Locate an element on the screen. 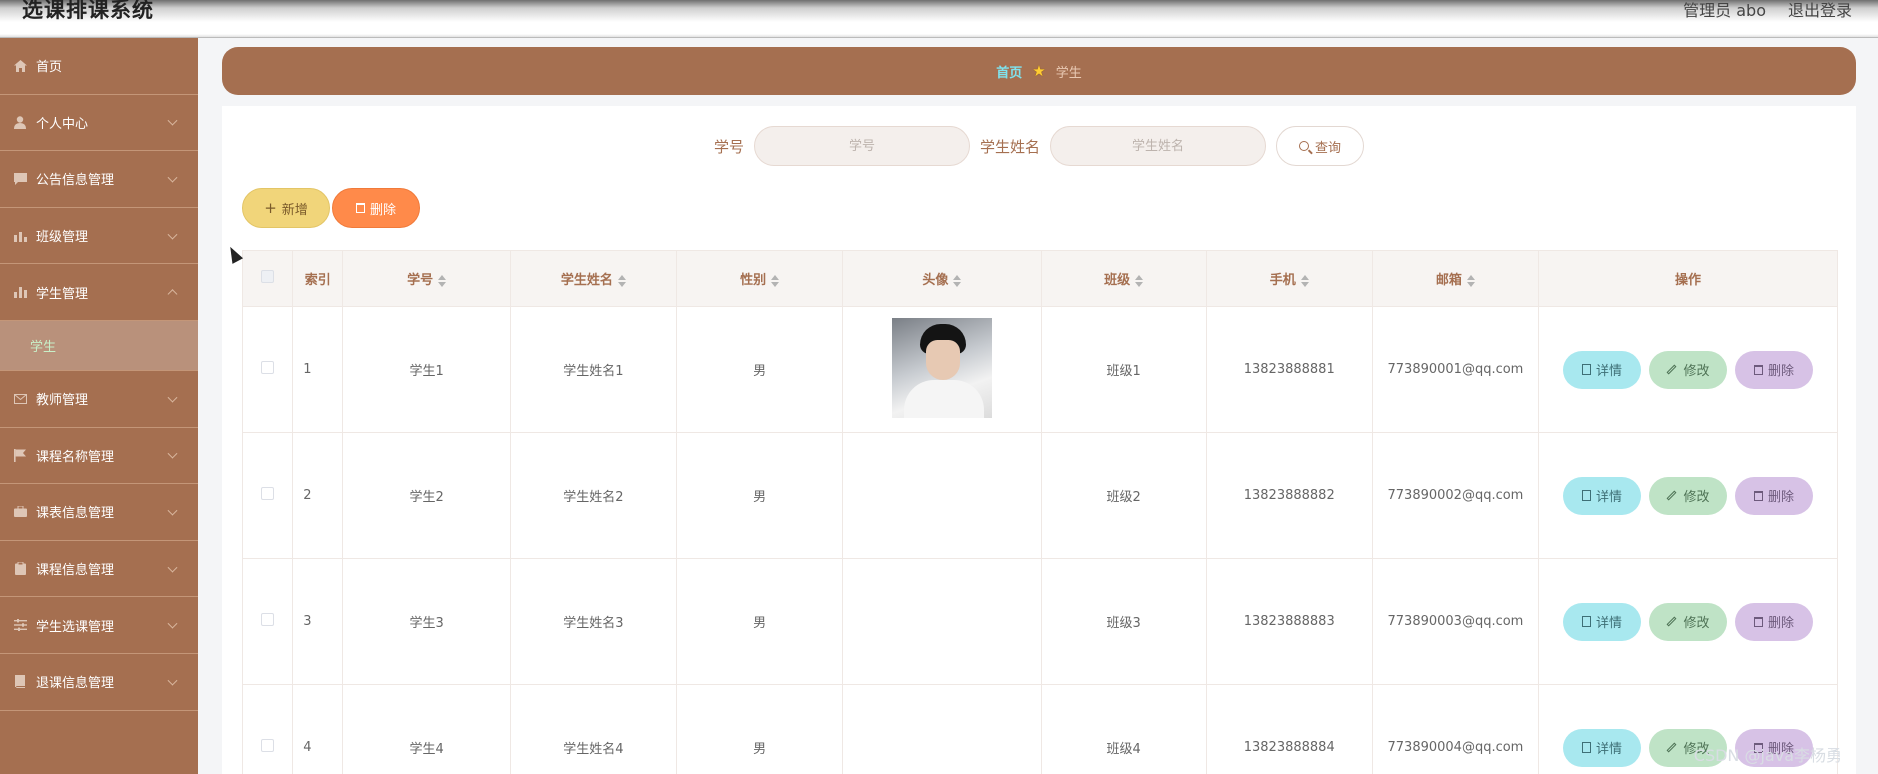  class-cell: 班级1 is located at coordinates (1123, 369).